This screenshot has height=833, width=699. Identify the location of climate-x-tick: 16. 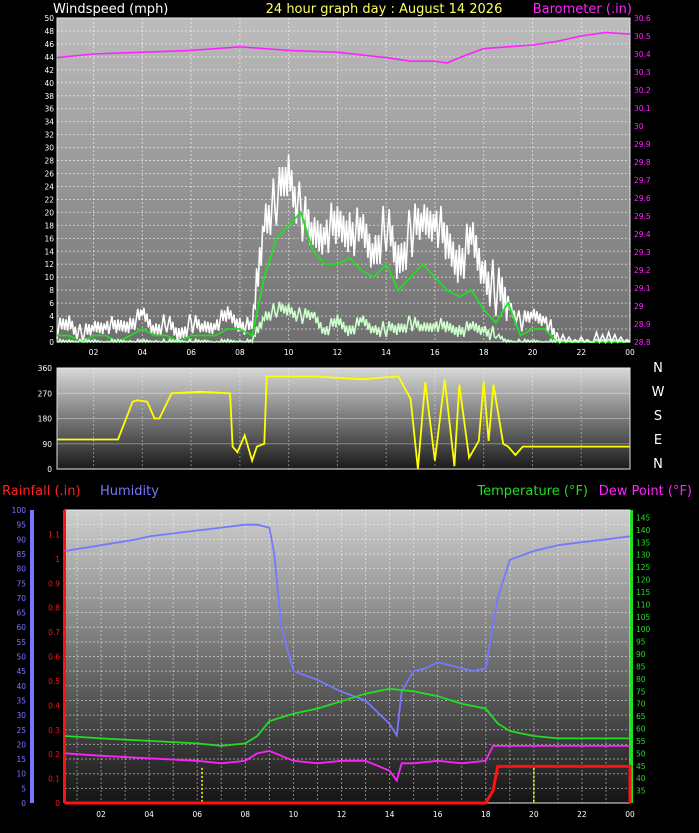
(438, 814).